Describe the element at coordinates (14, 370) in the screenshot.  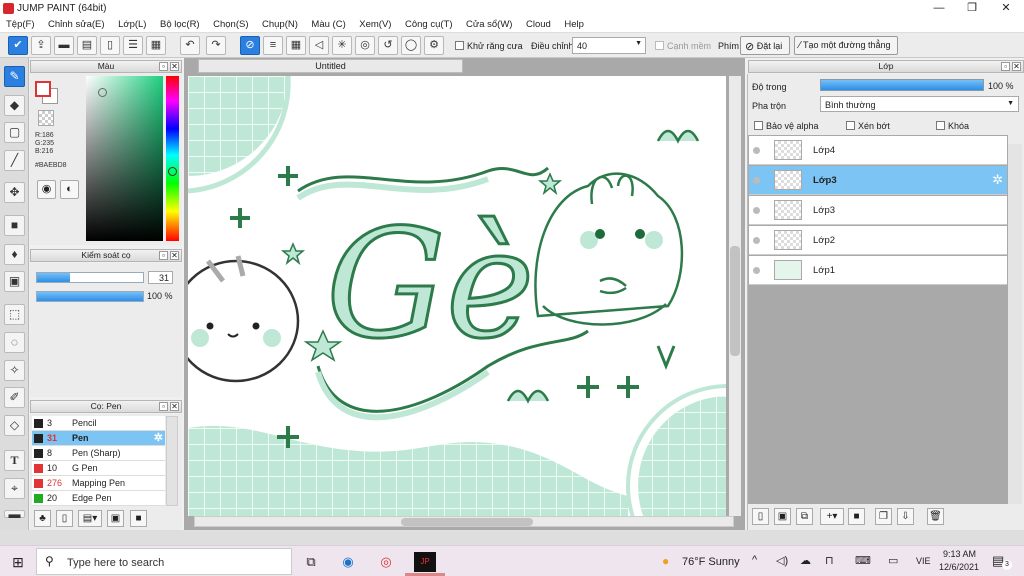
I see `magic-wand-tool-icon: ✧` at that location.